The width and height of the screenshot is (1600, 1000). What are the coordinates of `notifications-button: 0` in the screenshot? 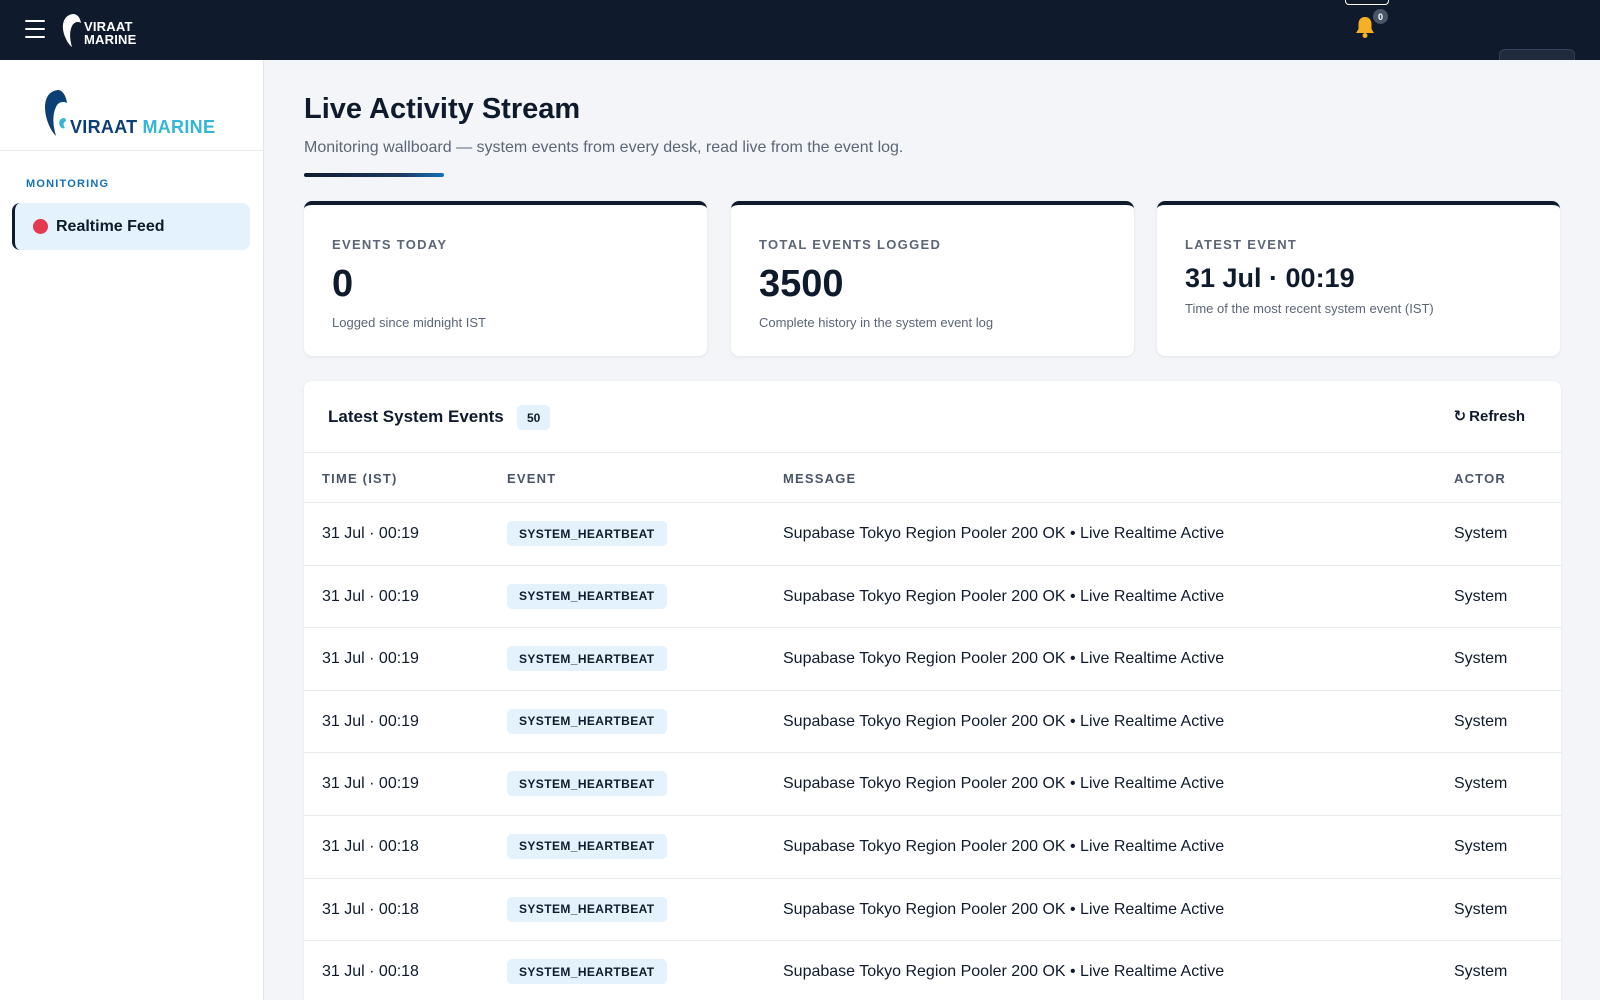 It's located at (1371, 25).